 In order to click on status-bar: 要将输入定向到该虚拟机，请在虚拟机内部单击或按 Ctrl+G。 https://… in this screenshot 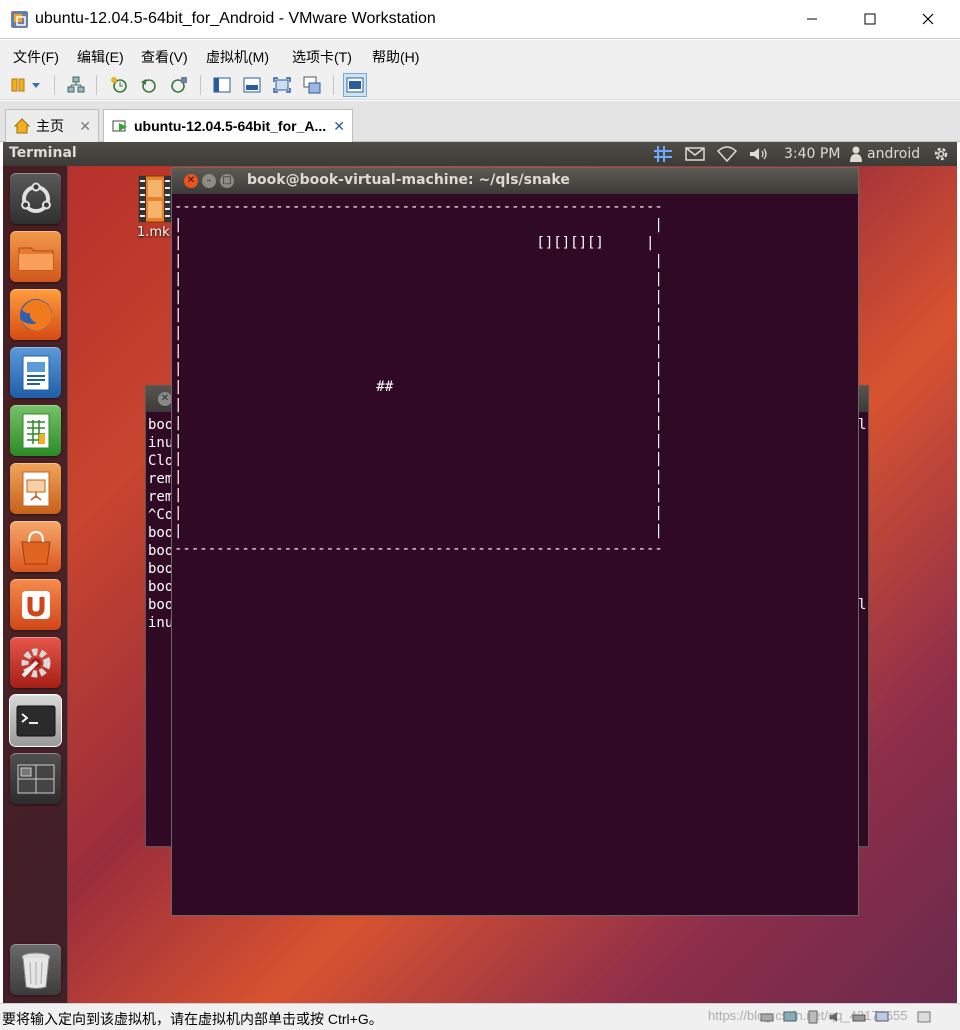, I will do `click(480, 1016)`.